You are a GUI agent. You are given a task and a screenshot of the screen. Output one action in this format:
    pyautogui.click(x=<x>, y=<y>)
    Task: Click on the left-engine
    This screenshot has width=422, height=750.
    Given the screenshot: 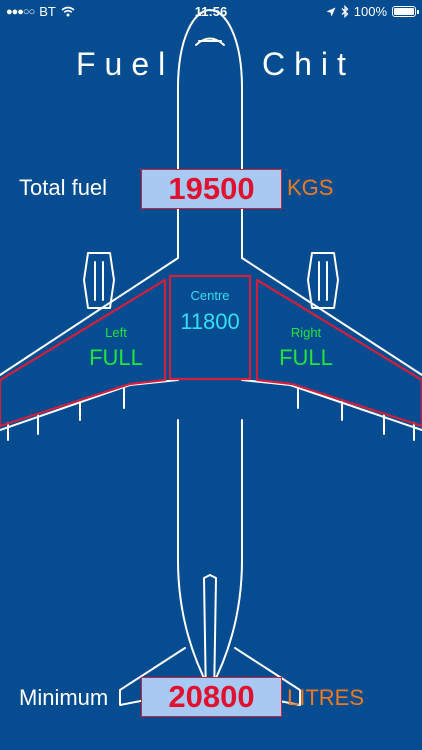 What is the action you would take?
    pyautogui.click(x=99, y=280)
    